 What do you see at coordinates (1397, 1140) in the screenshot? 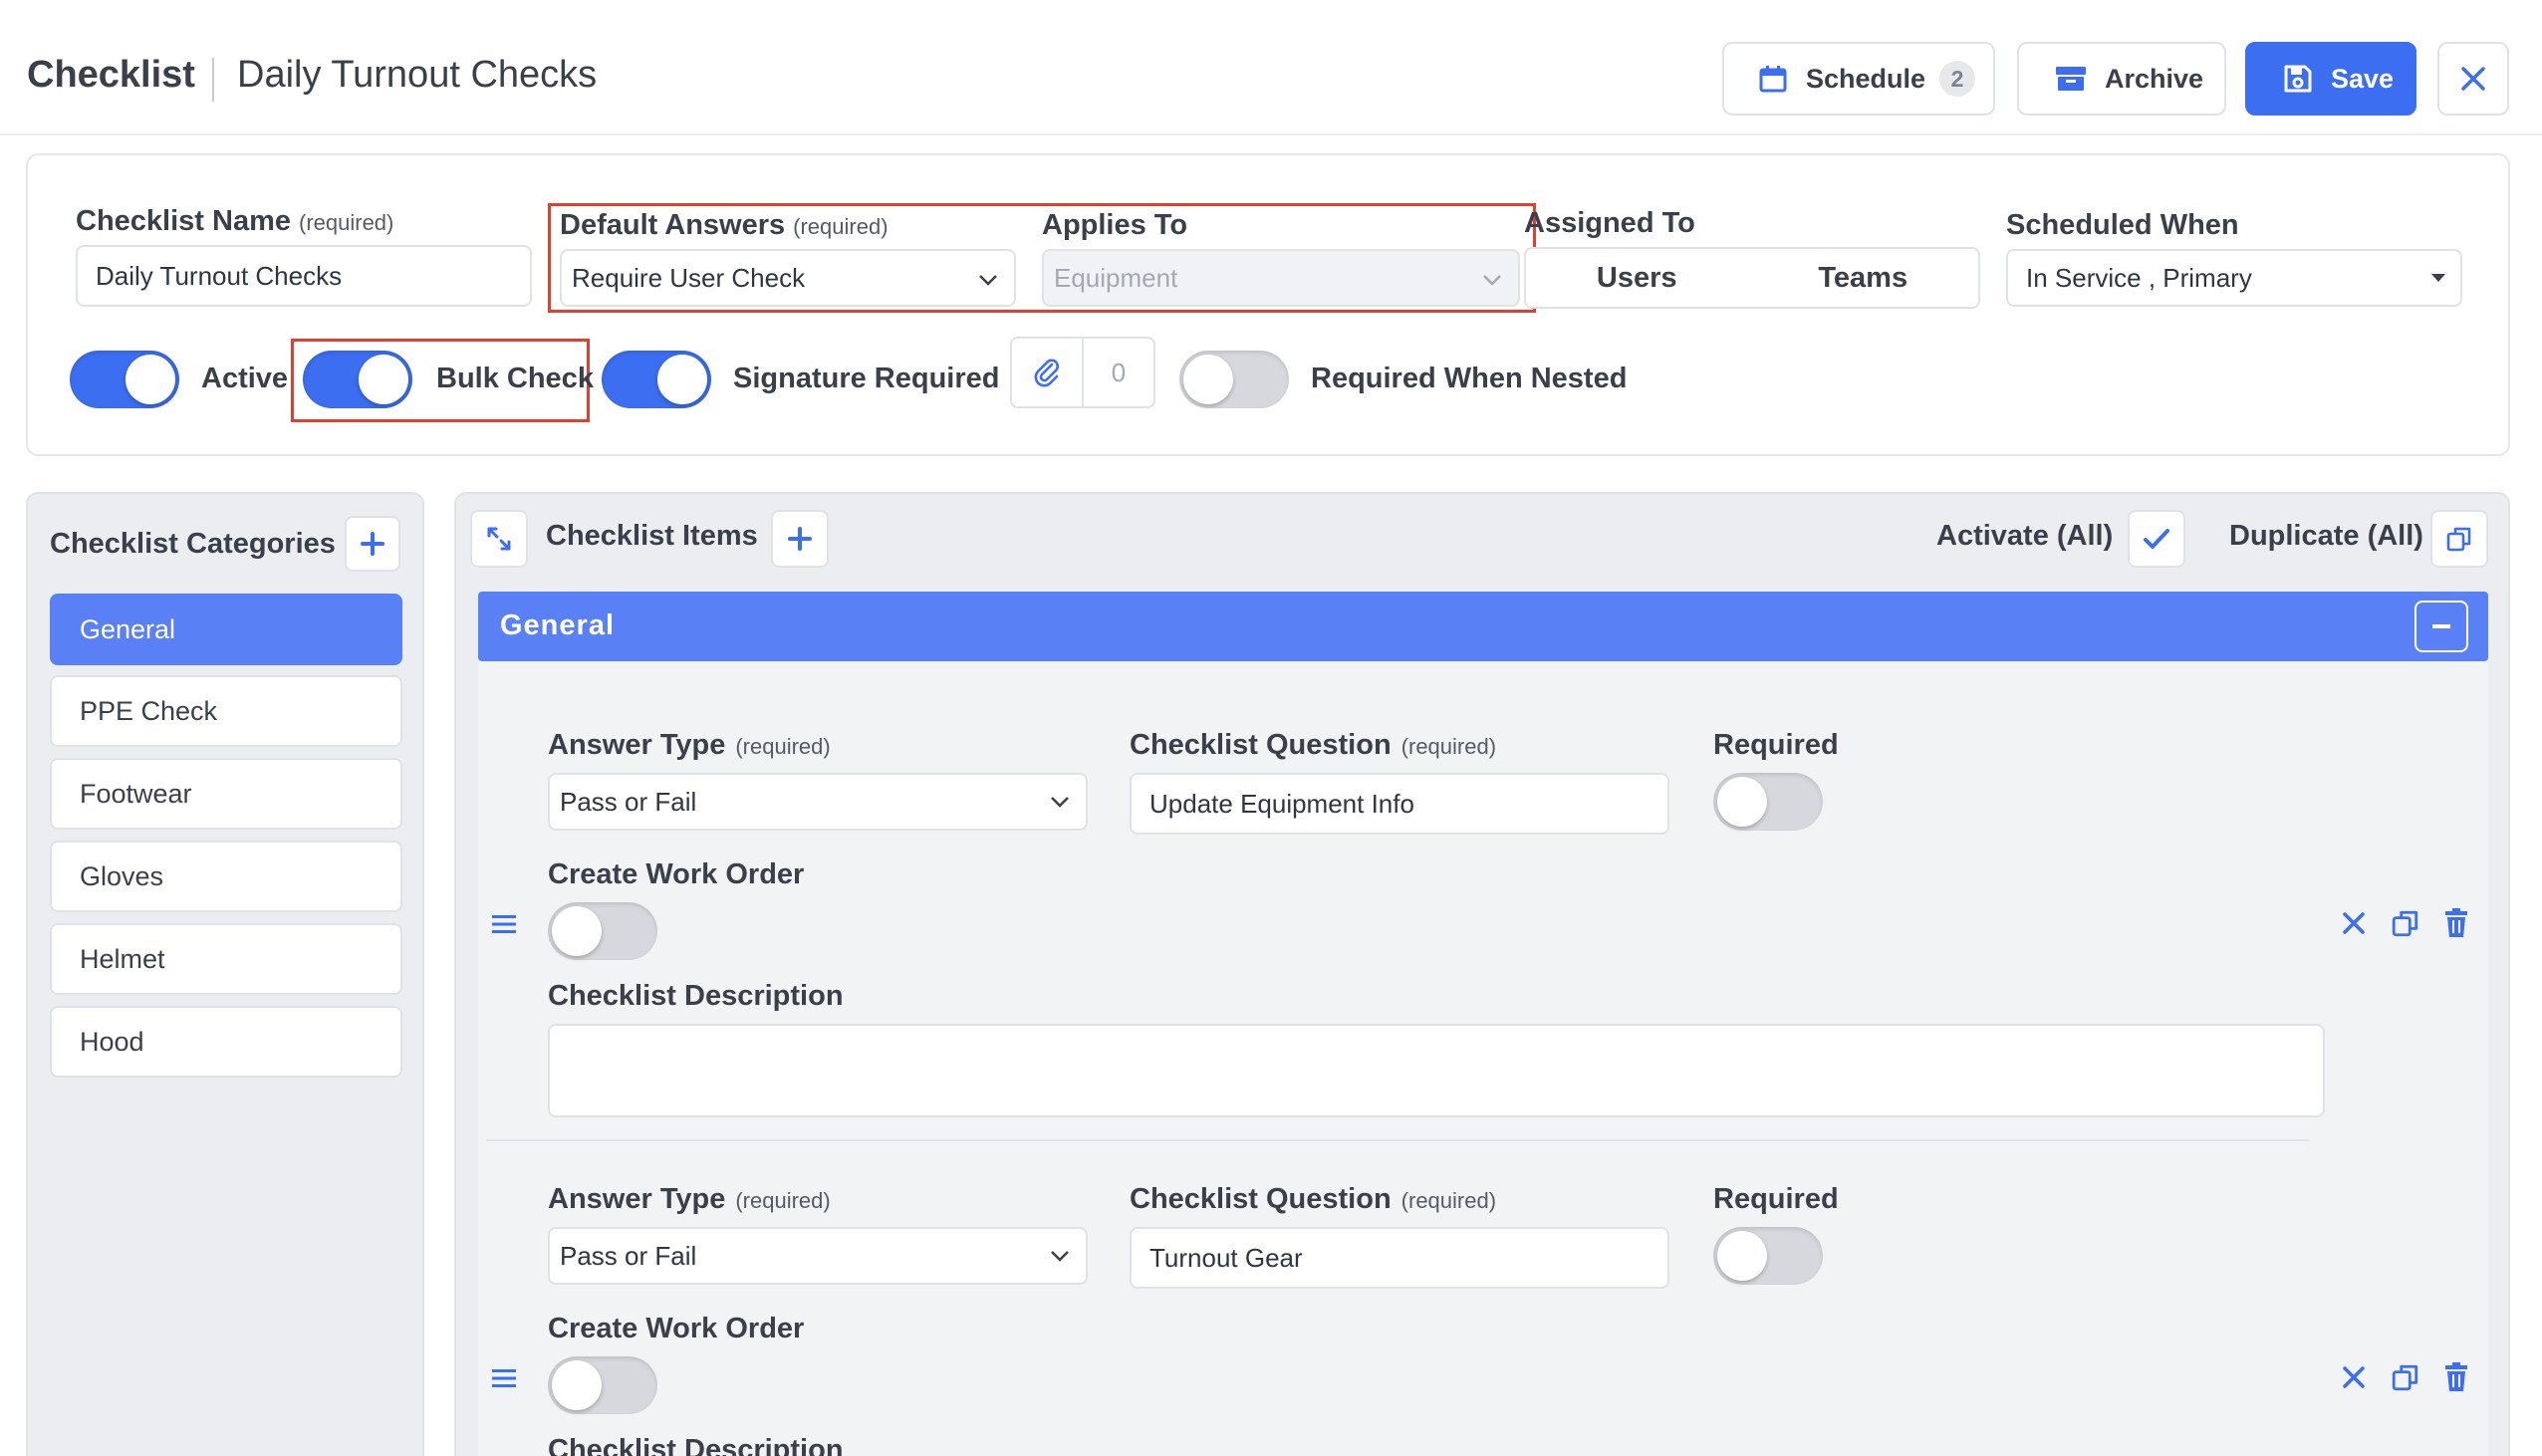
I see `row-divider` at bounding box center [1397, 1140].